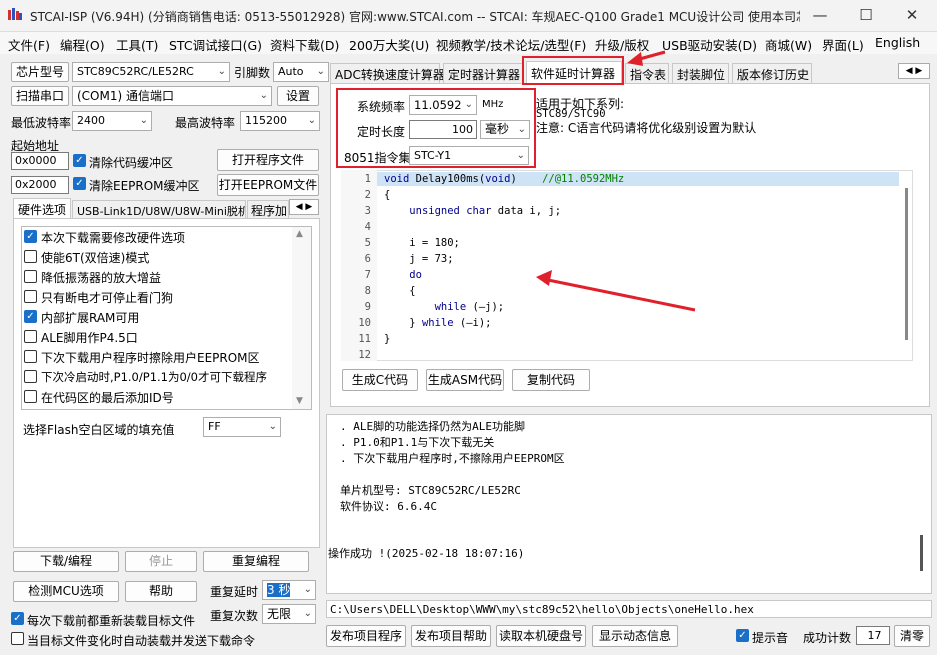 The image size is (937, 655). I want to click on repeat-delay-select: 3 秒 ⌄, so click(289, 590).